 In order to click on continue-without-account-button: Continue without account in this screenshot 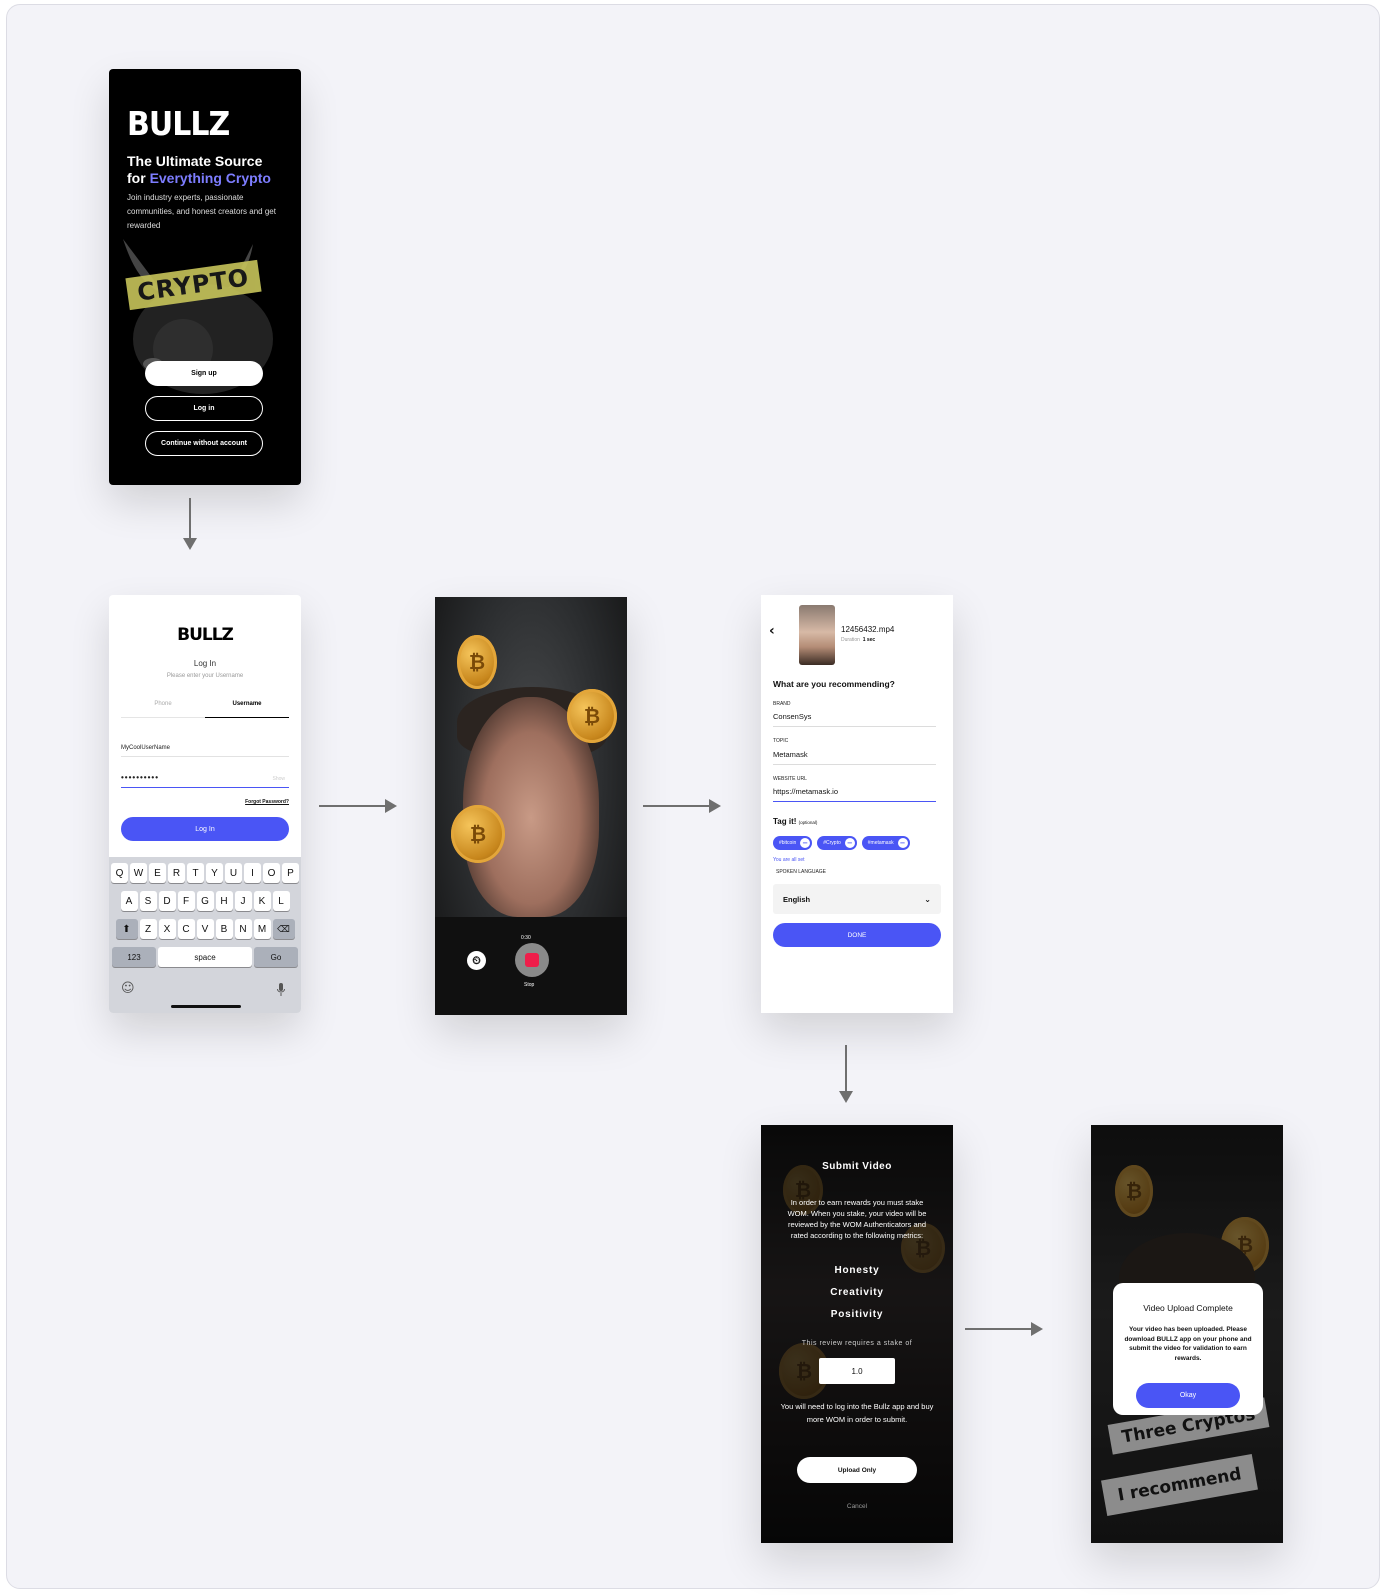, I will do `click(204, 443)`.